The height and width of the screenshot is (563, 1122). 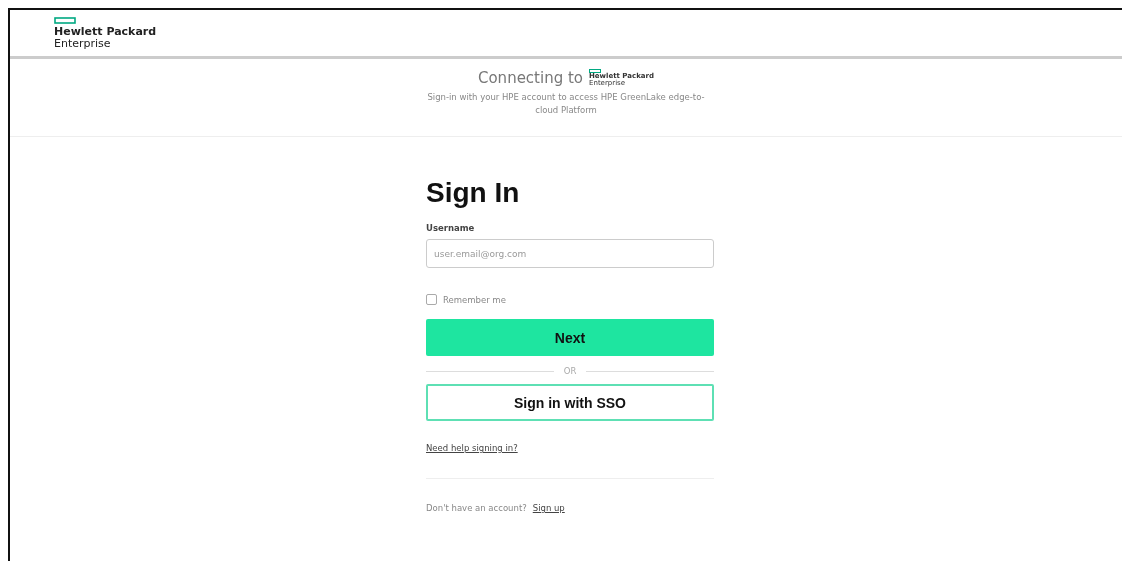 I want to click on page-title: Sign In, so click(x=473, y=193).